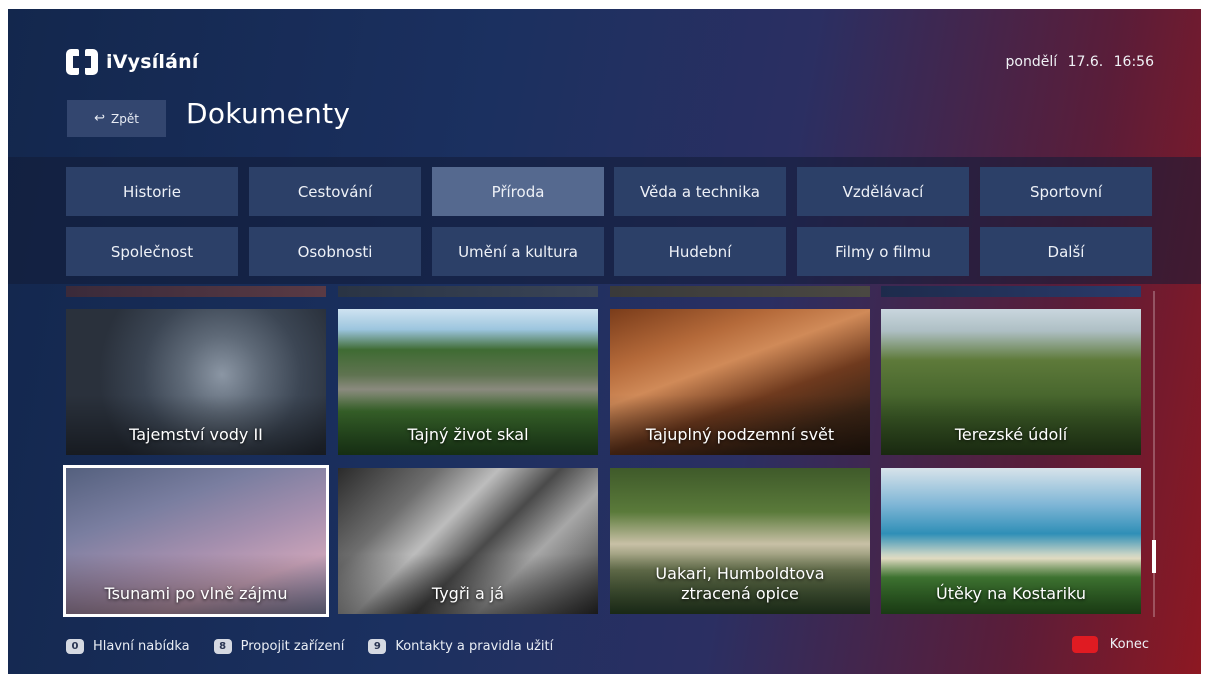  I want to click on category-button: Umění a kultura, so click(518, 251).